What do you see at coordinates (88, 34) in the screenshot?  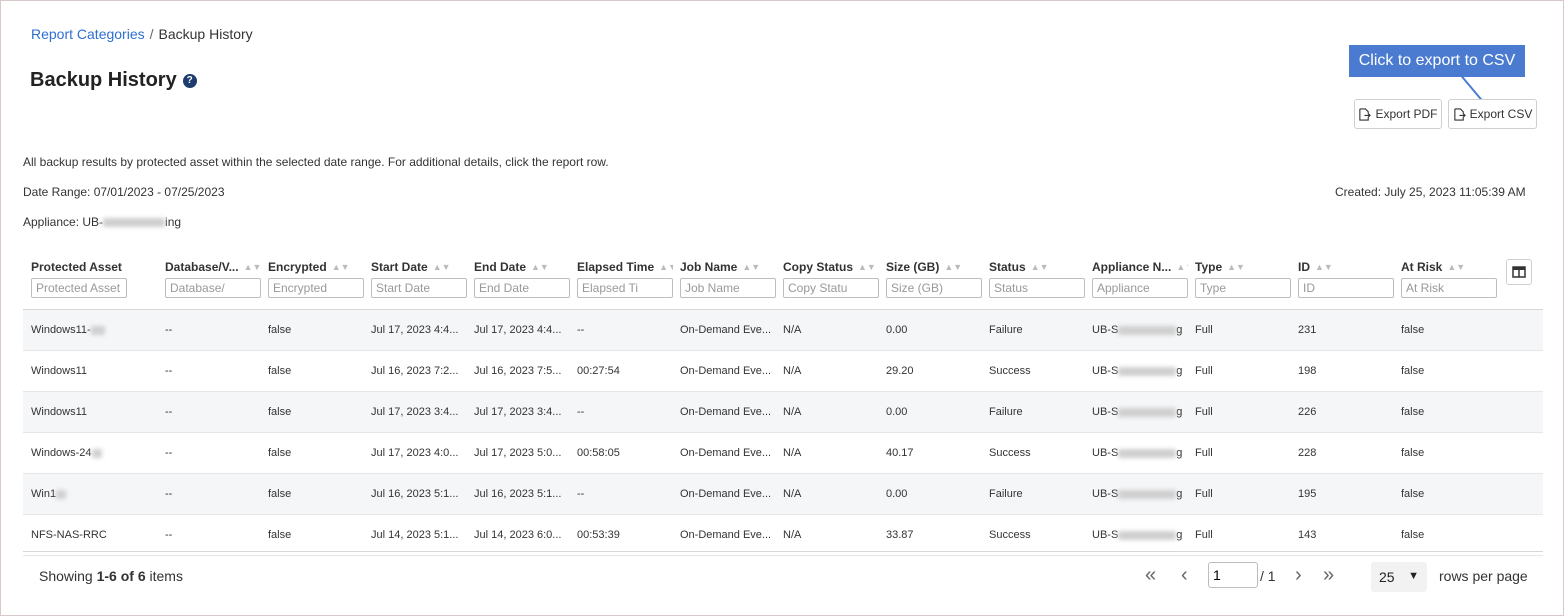 I see `breadcrumb-report-categories-link: Report Categories` at bounding box center [88, 34].